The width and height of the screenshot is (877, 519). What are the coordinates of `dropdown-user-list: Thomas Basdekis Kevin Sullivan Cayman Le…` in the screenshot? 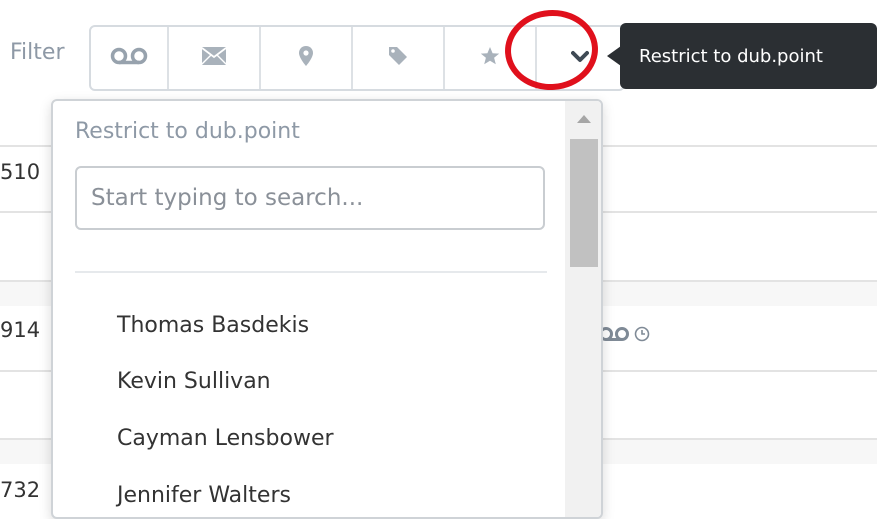 It's located at (225, 407).